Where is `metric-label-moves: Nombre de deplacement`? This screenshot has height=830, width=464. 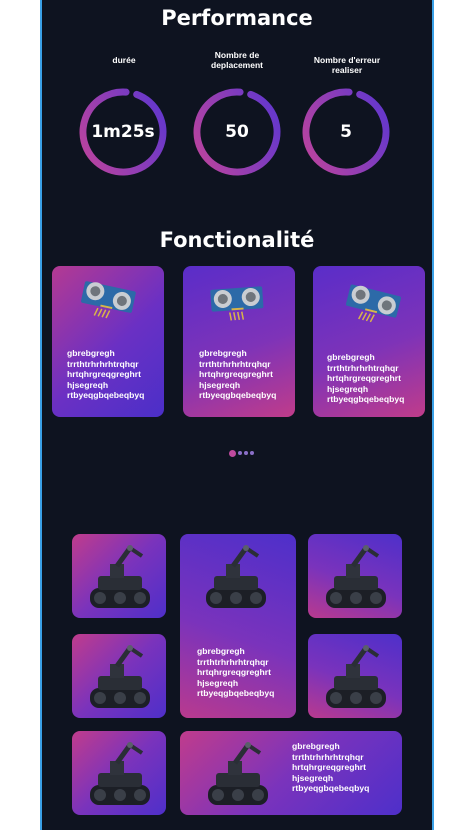
metric-label-moves: Nombre de deplacement is located at coordinates (237, 60).